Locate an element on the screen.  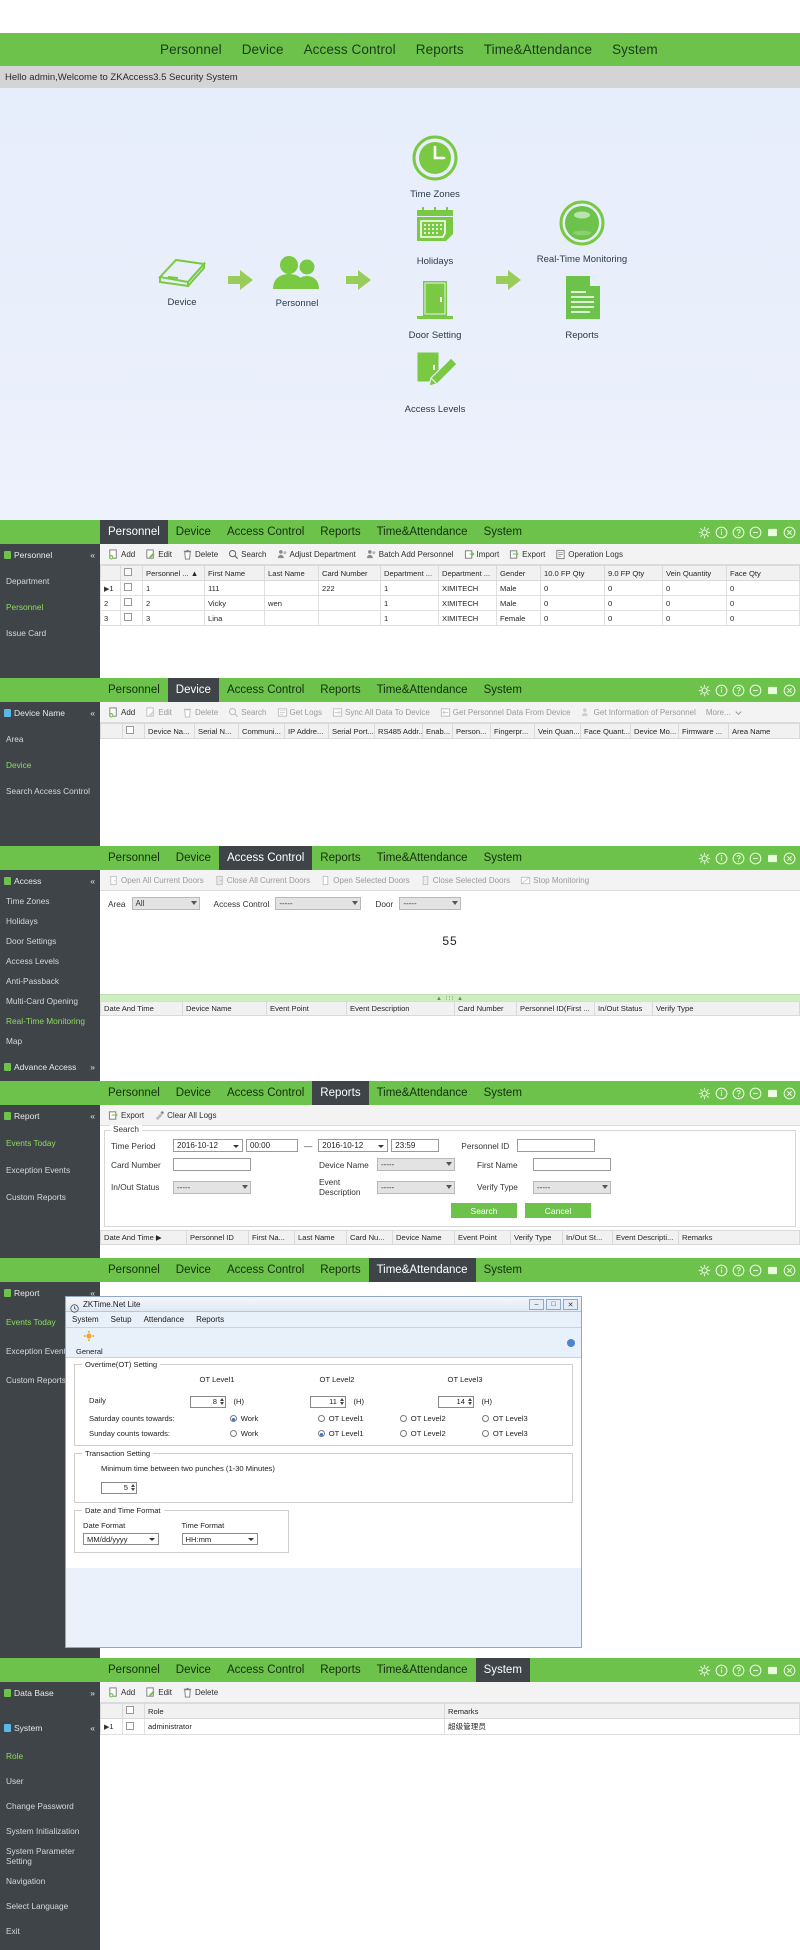
saturday-option-work: Work is located at coordinates (273, 1418).